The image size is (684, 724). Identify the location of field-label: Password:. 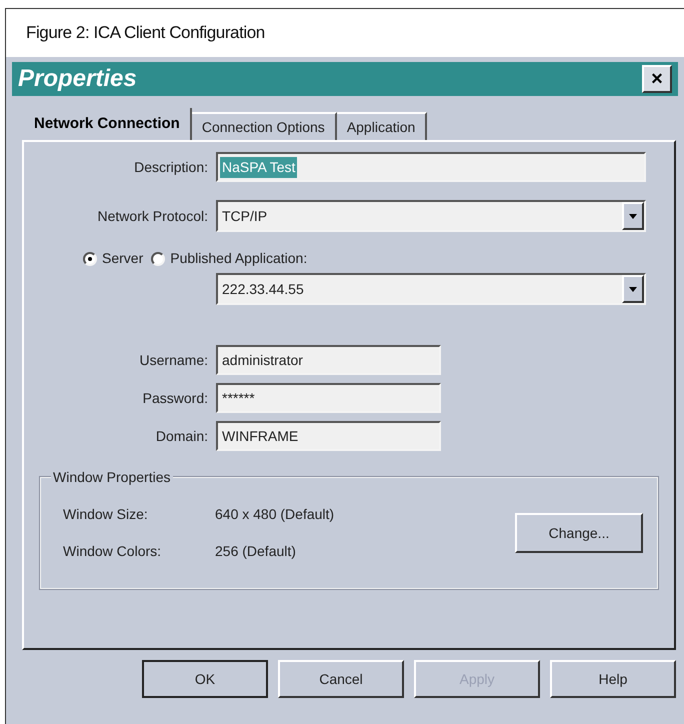
(175, 398).